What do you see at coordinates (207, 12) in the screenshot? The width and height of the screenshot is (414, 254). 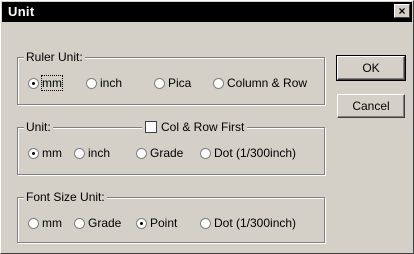 I see `title-bar: Unit ×` at bounding box center [207, 12].